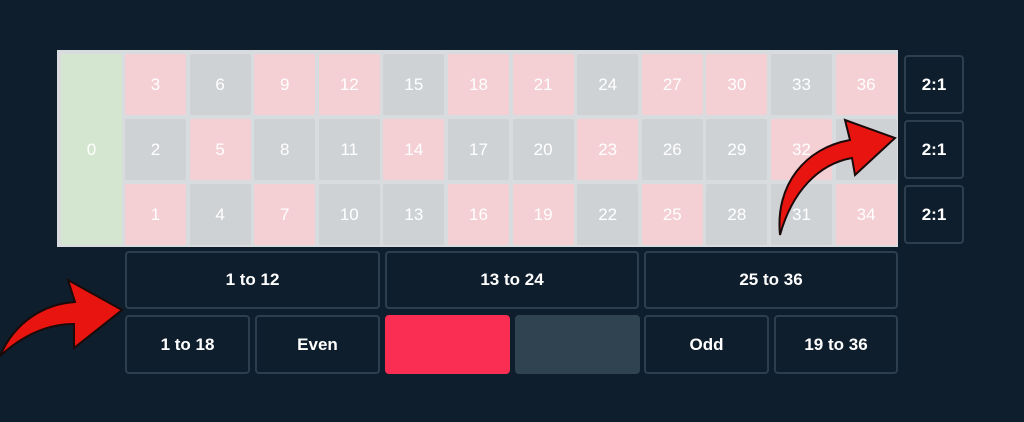  Describe the element at coordinates (220, 84) in the screenshot. I see `number-cell-6: 6` at that location.